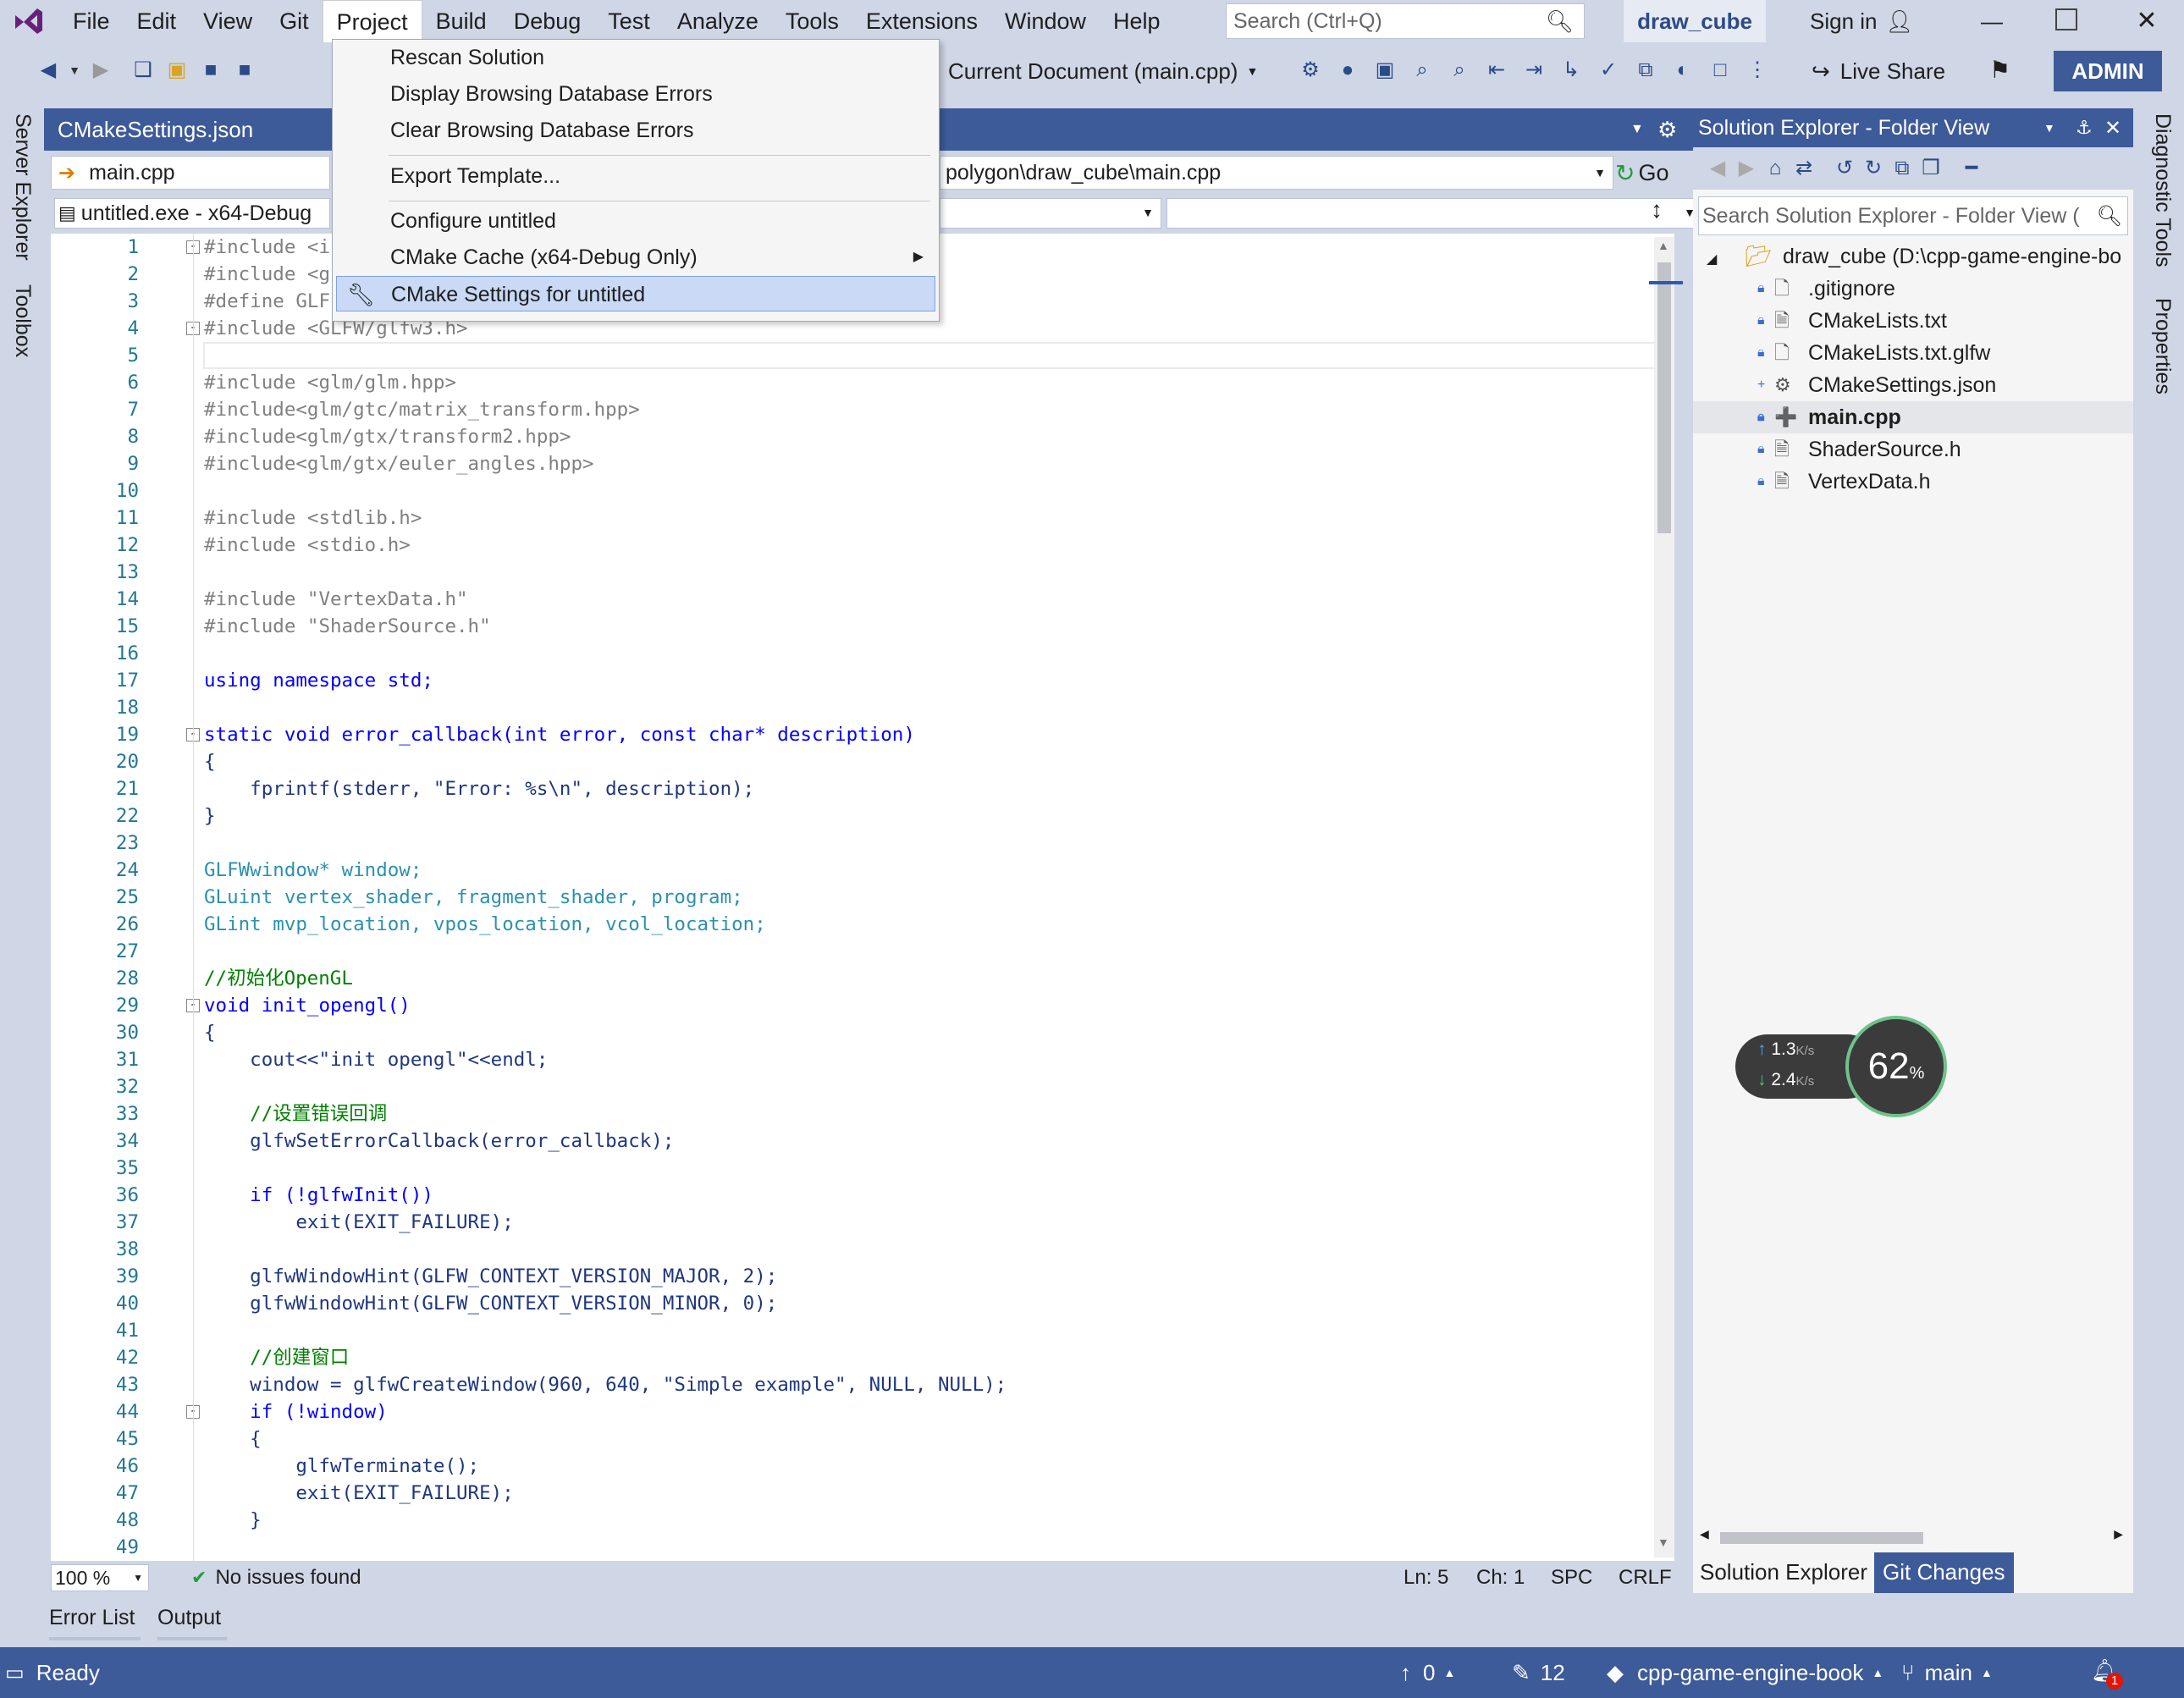 The image size is (2184, 1698). What do you see at coordinates (1647, 173) in the screenshot?
I see `go-button: ↻ Go` at bounding box center [1647, 173].